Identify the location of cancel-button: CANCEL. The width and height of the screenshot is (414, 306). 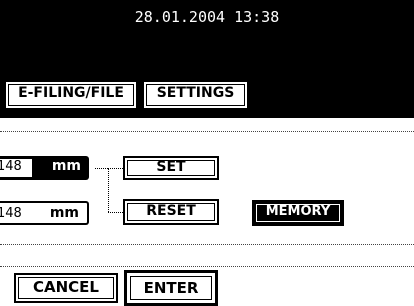
(66, 288).